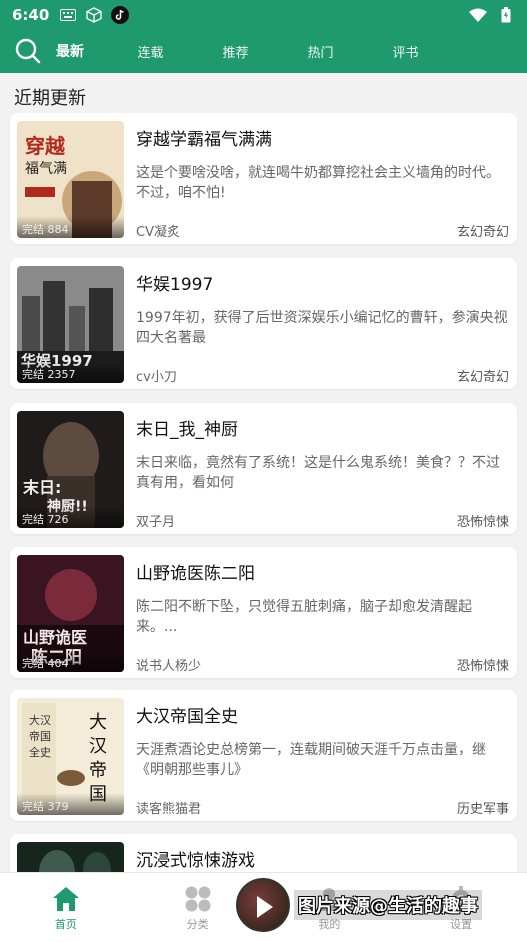 This screenshot has width=527, height=942. I want to click on book-cover: 穿越 福气满 完结 884, so click(70, 179).